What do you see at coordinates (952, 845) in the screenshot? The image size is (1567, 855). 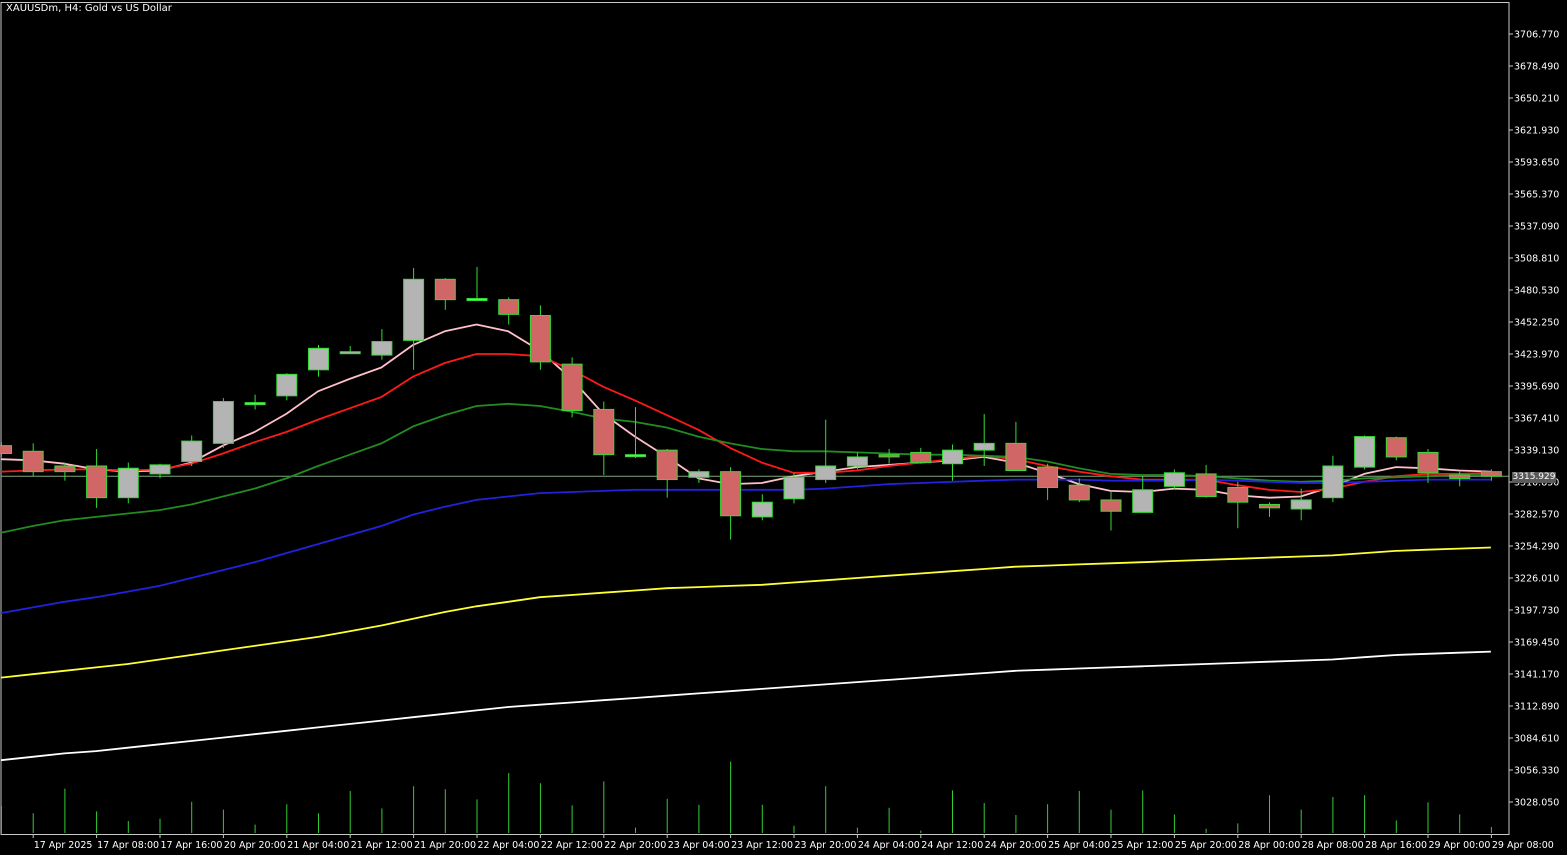 I see `x-tick-label: 24 Apr 12:00` at bounding box center [952, 845].